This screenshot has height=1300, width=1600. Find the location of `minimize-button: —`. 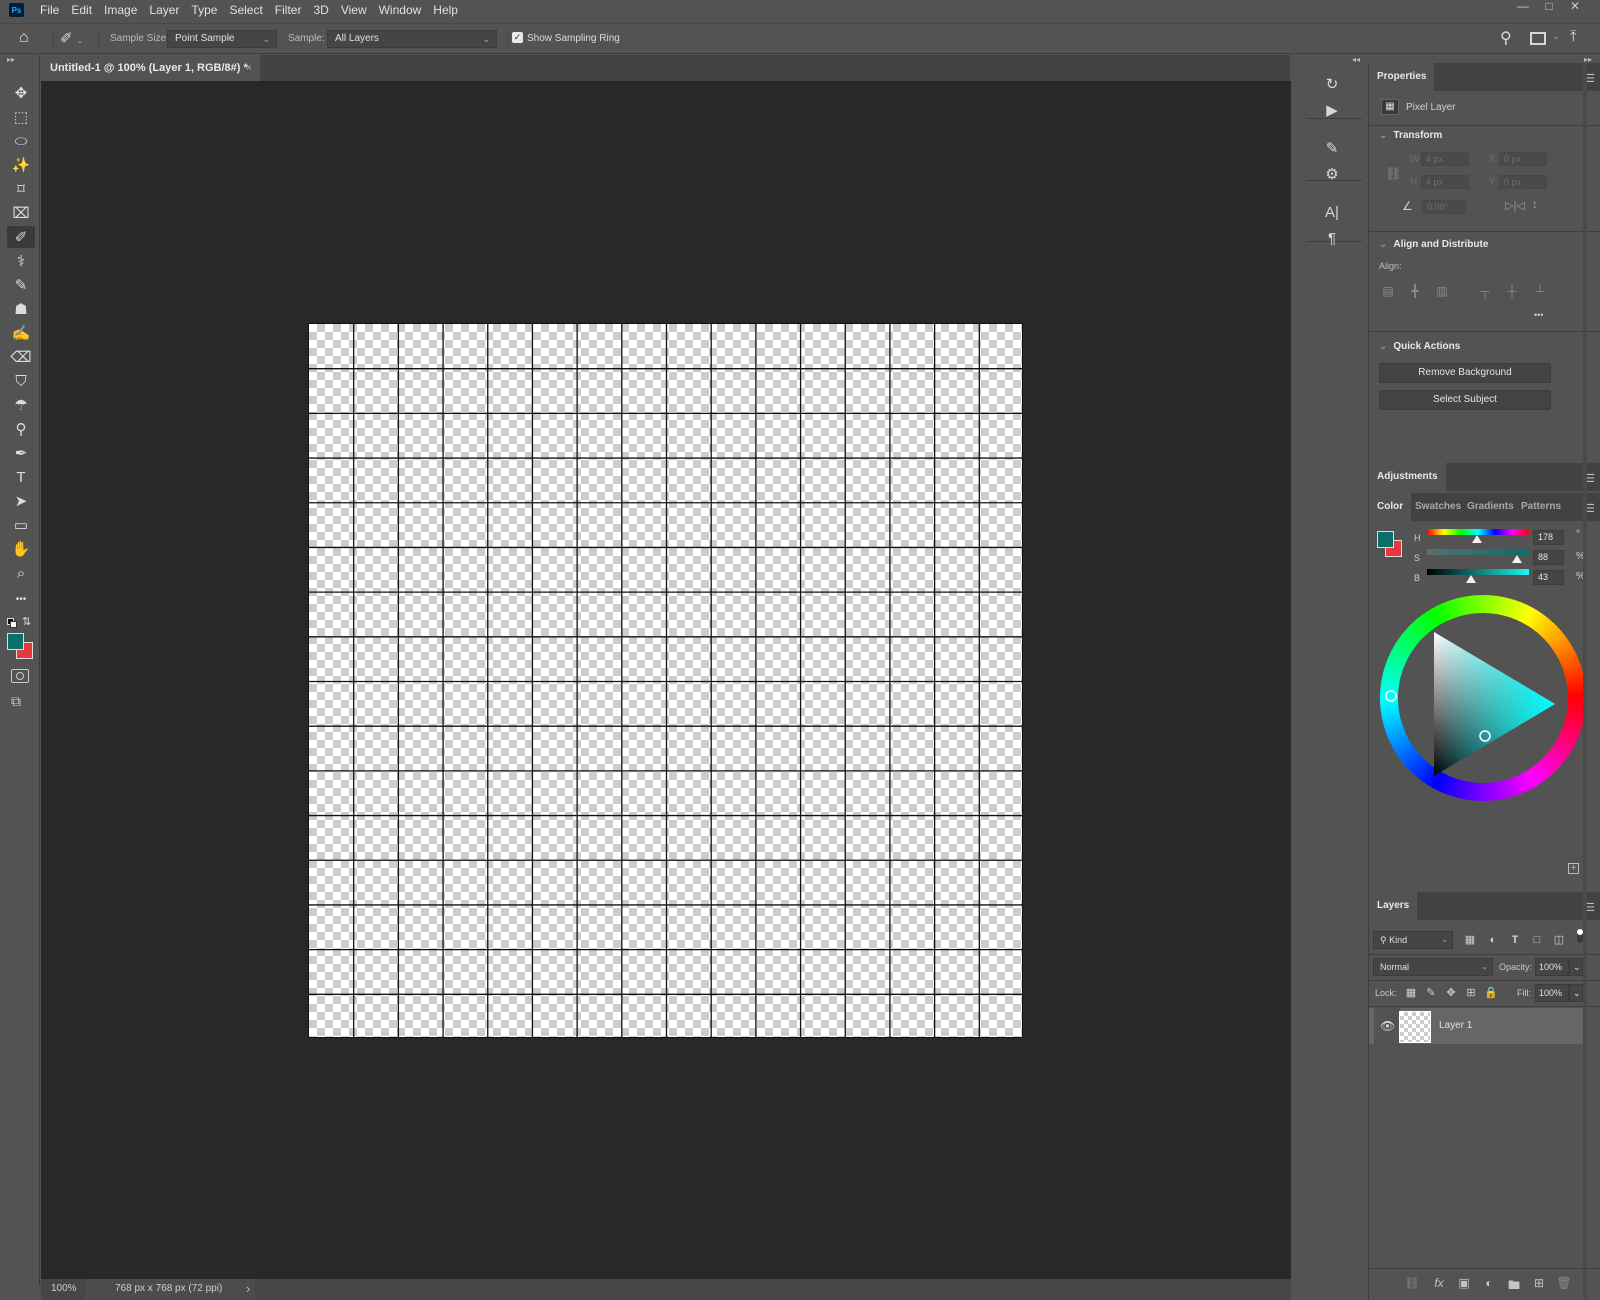

minimize-button: — is located at coordinates (1523, 7).